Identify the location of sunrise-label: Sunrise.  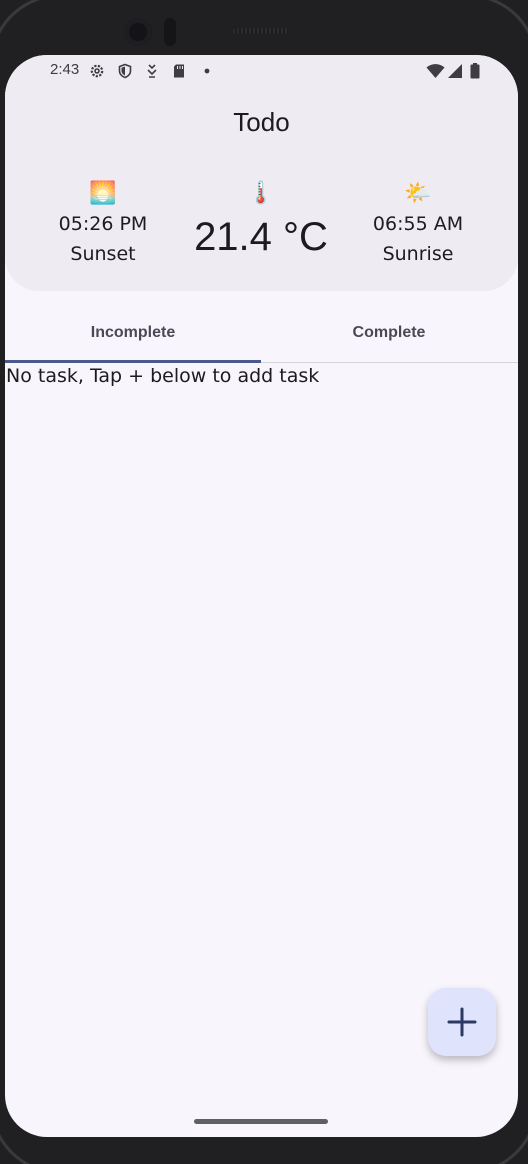
(418, 254).